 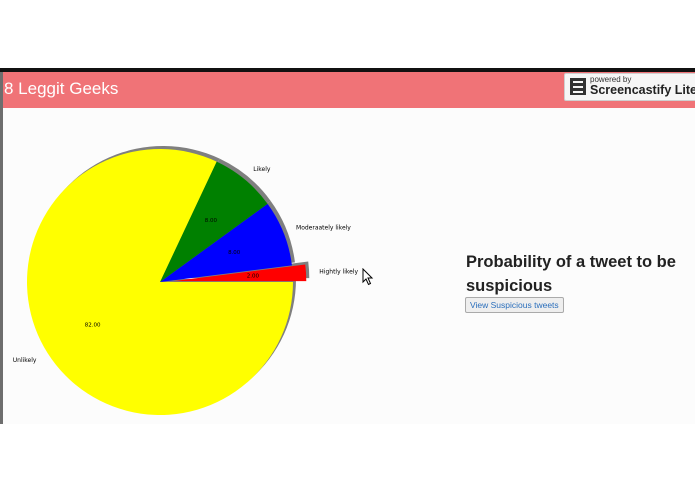 I want to click on page-heading: Probability of a tweet to be suspicious, so click(x=571, y=274).